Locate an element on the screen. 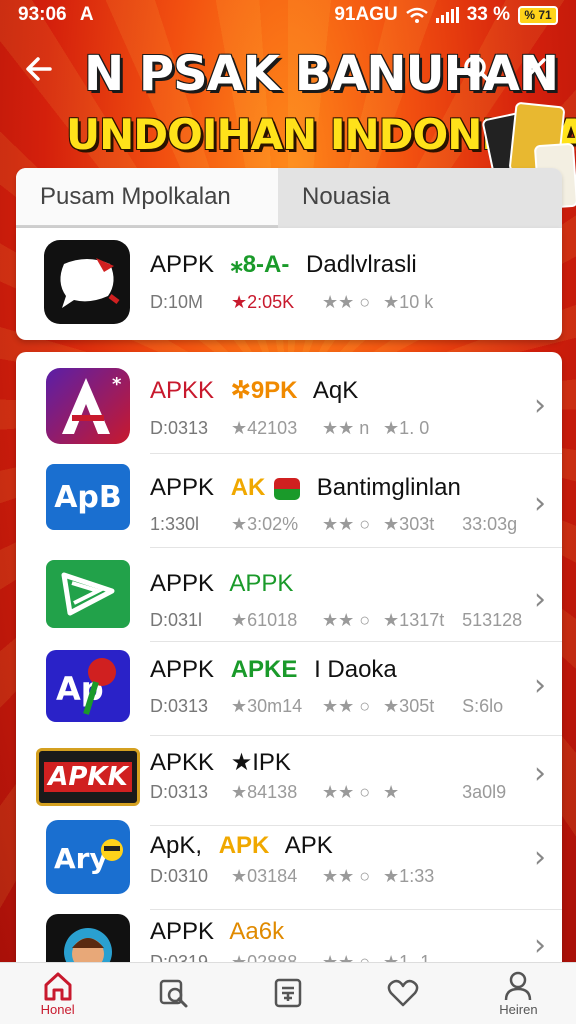 The width and height of the screenshot is (576, 1024). meta-rating: ★30m14 is located at coordinates (267, 706).